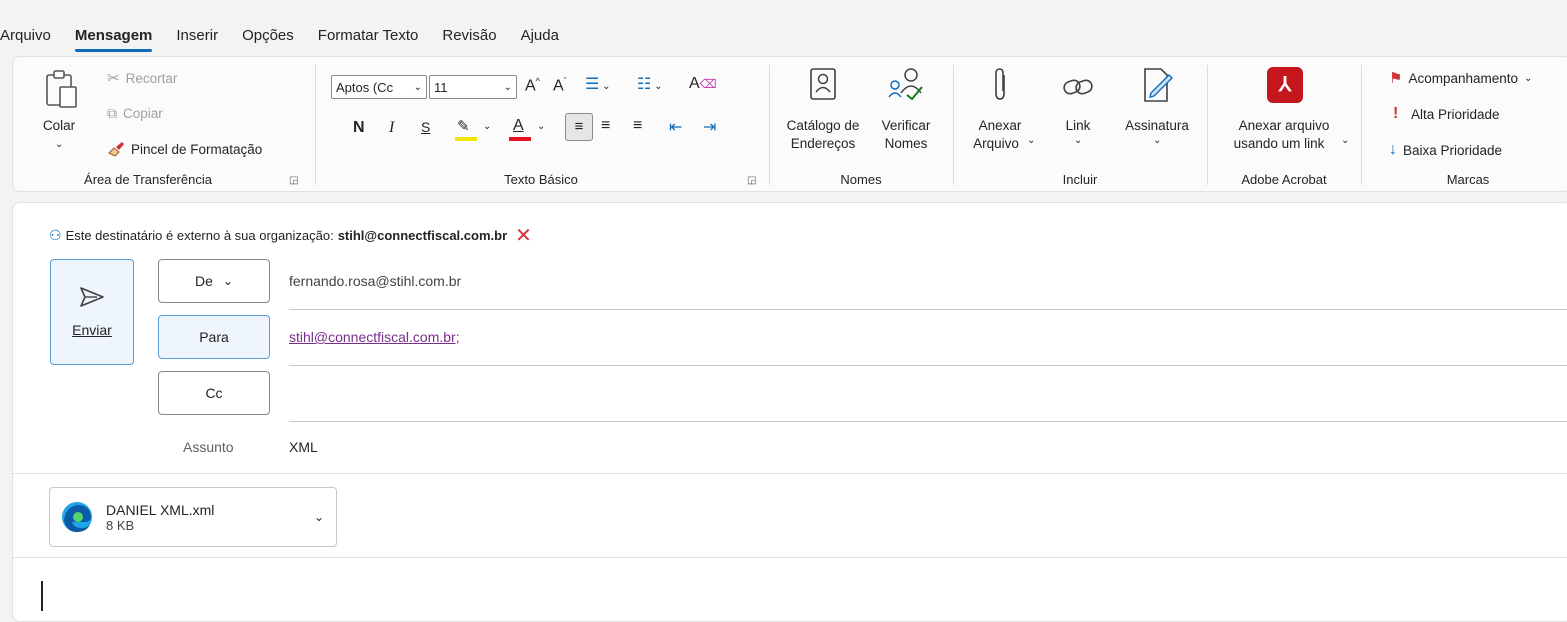 The width and height of the screenshot is (1567, 622). I want to click on low-priority-button: ↓ Baixa Prioridade, so click(1445, 150).